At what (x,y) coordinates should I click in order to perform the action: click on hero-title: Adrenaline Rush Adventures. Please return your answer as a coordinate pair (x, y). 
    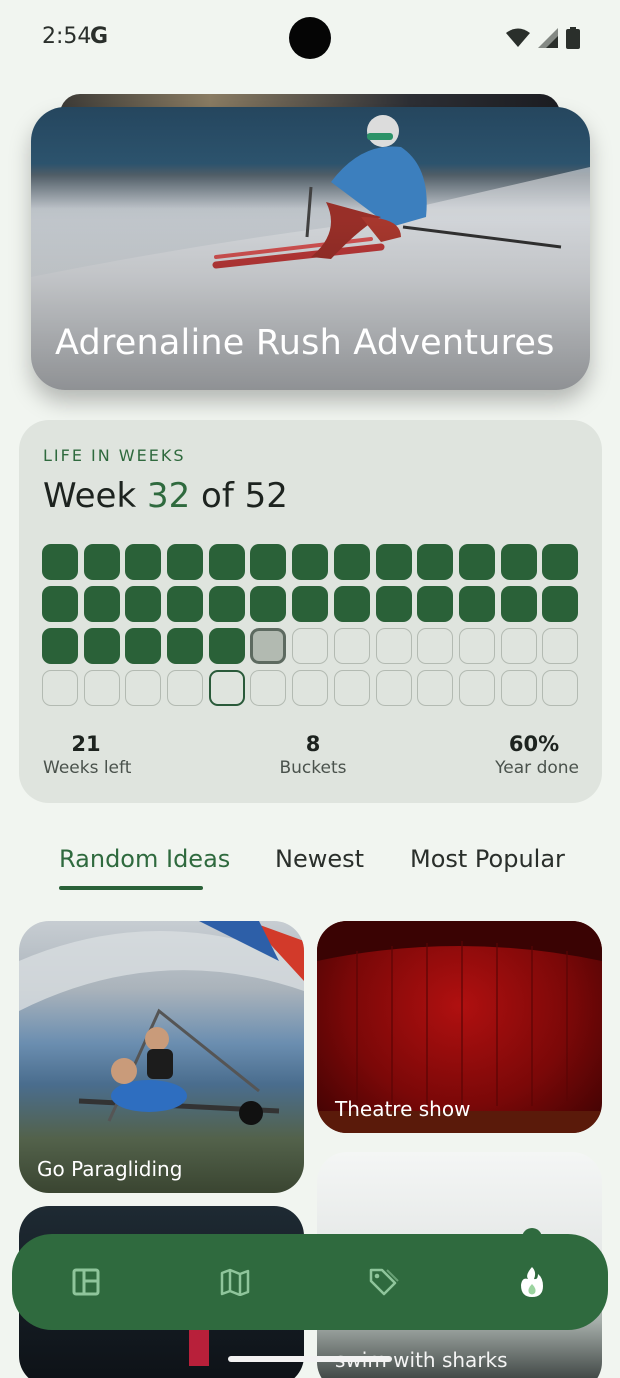
    Looking at the image, I should click on (305, 343).